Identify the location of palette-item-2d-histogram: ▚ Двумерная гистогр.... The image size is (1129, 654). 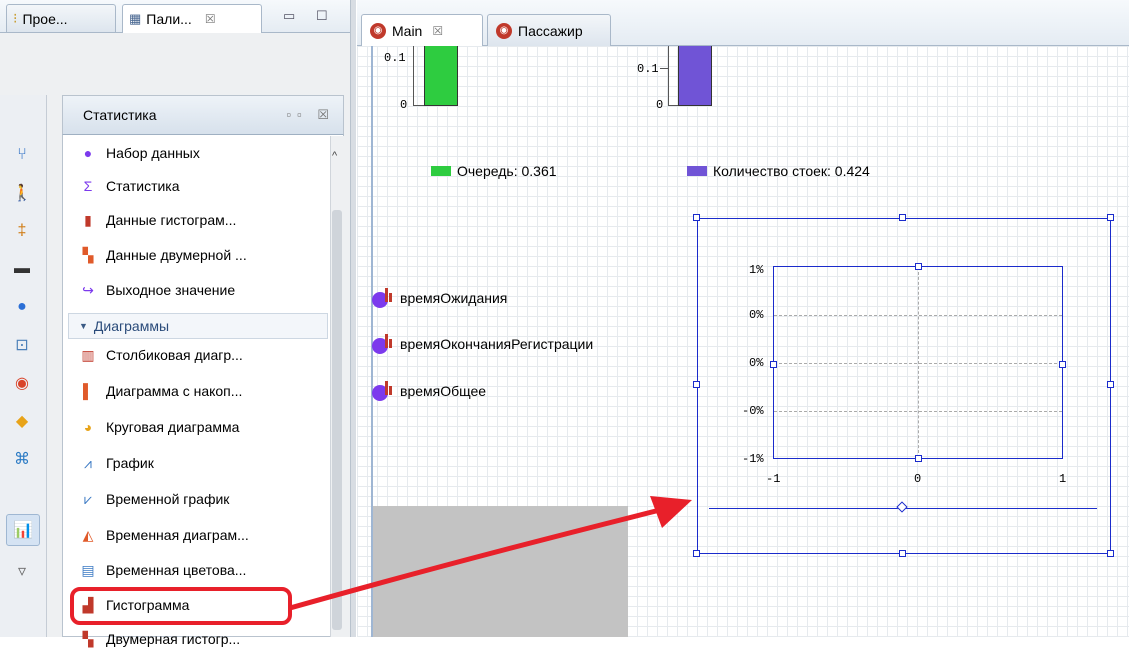
(159, 639).